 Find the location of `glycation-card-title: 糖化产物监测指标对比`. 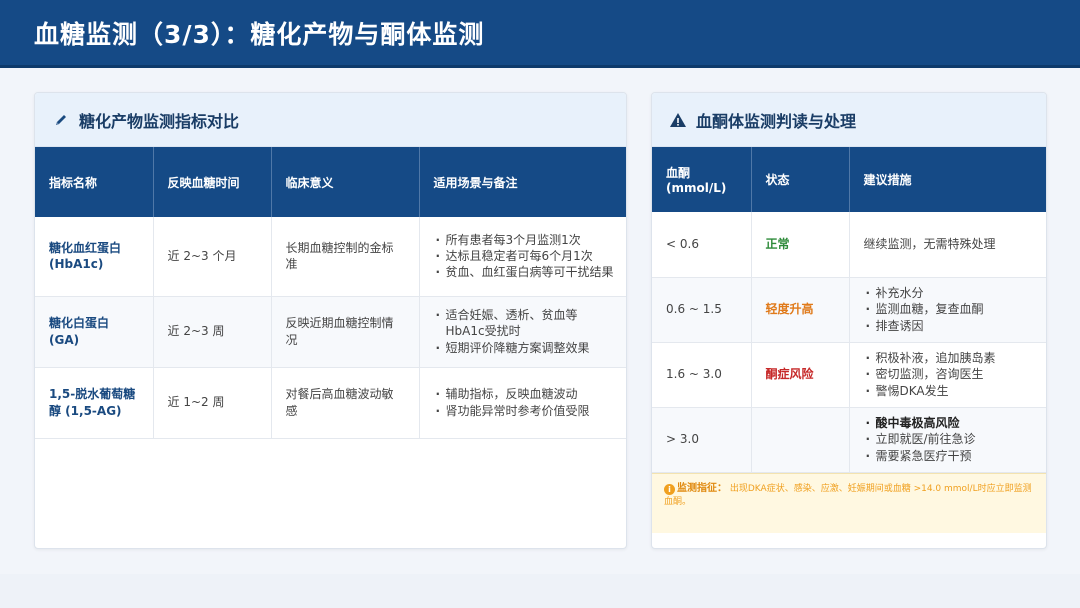

glycation-card-title: 糖化产物监测指标对比 is located at coordinates (330, 120).